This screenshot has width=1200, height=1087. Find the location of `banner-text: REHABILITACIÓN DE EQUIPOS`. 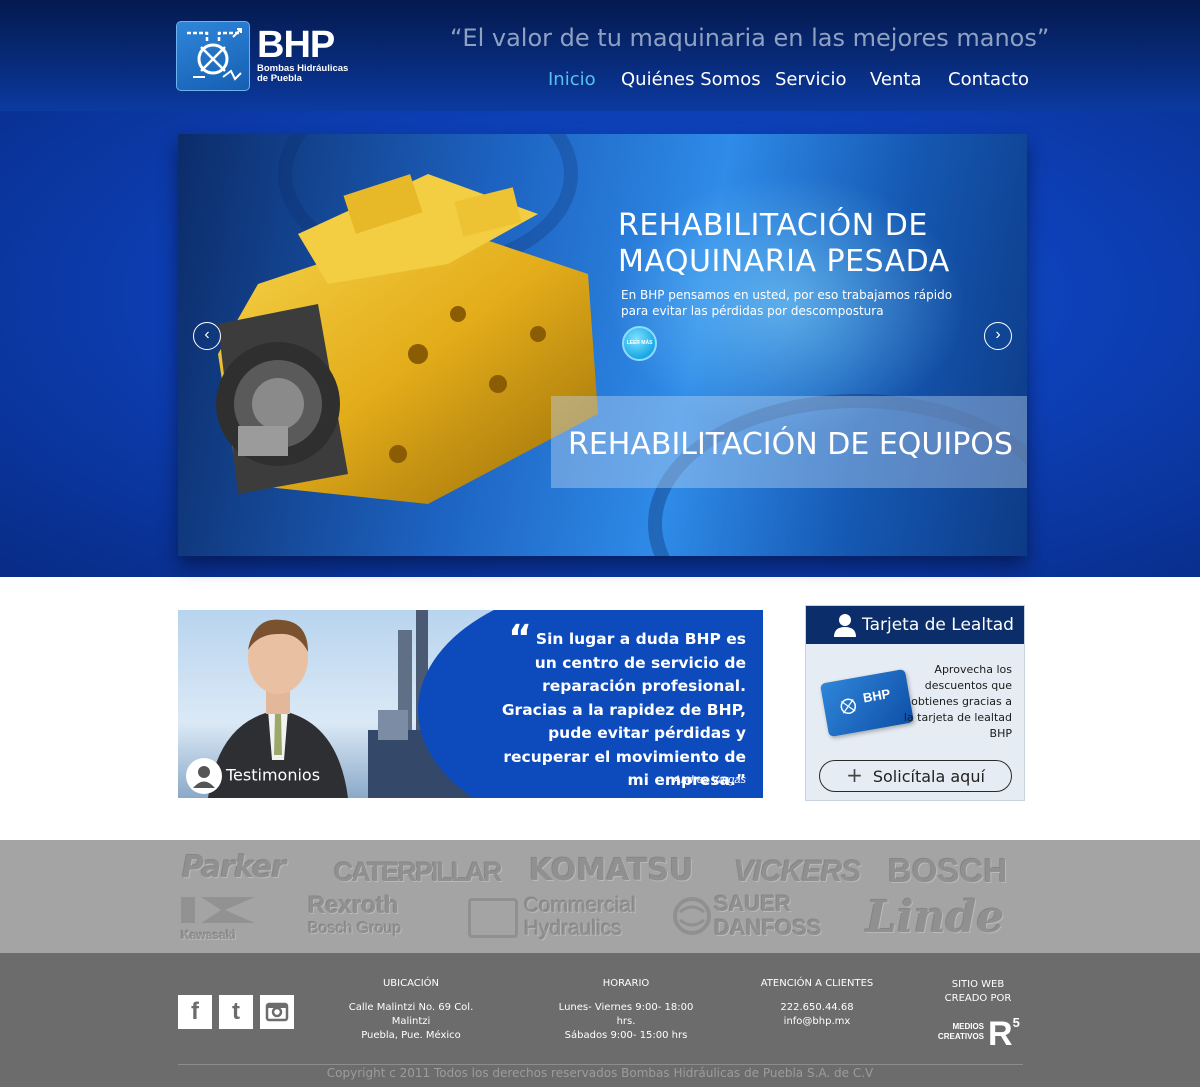

banner-text: REHABILITACIÓN DE EQUIPOS is located at coordinates (790, 444).